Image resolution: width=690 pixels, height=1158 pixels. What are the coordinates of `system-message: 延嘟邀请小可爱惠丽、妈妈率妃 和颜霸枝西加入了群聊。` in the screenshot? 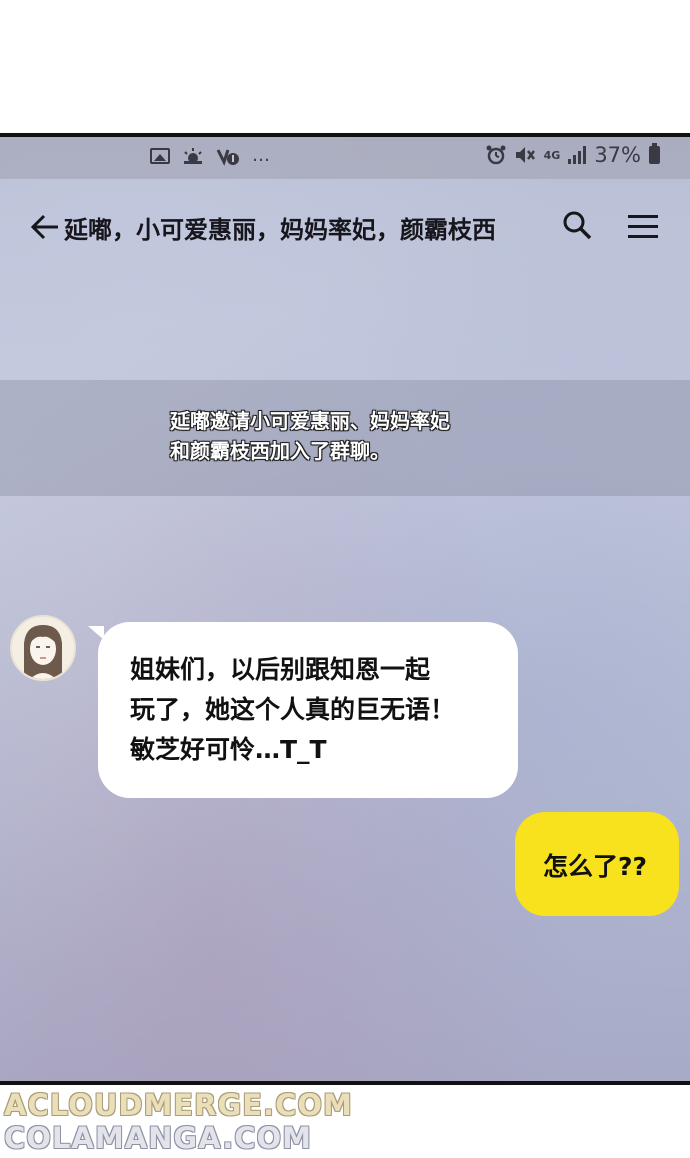 It's located at (310, 436).